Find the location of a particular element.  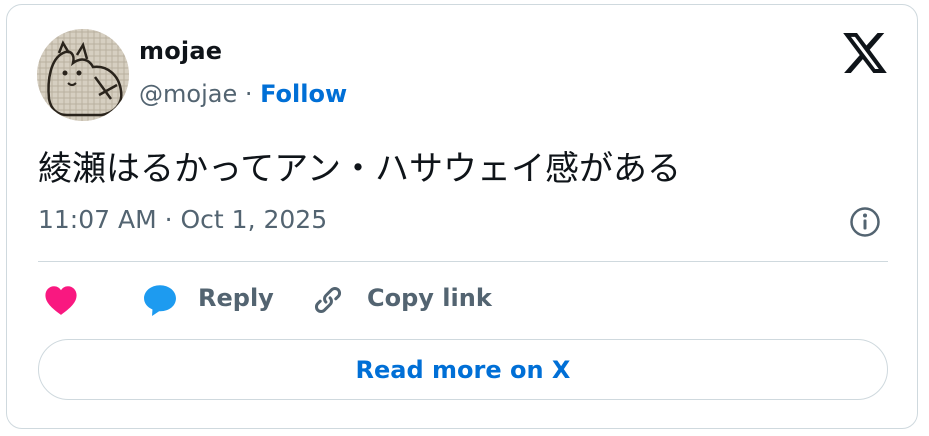

follow-button: Follow is located at coordinates (303, 94).